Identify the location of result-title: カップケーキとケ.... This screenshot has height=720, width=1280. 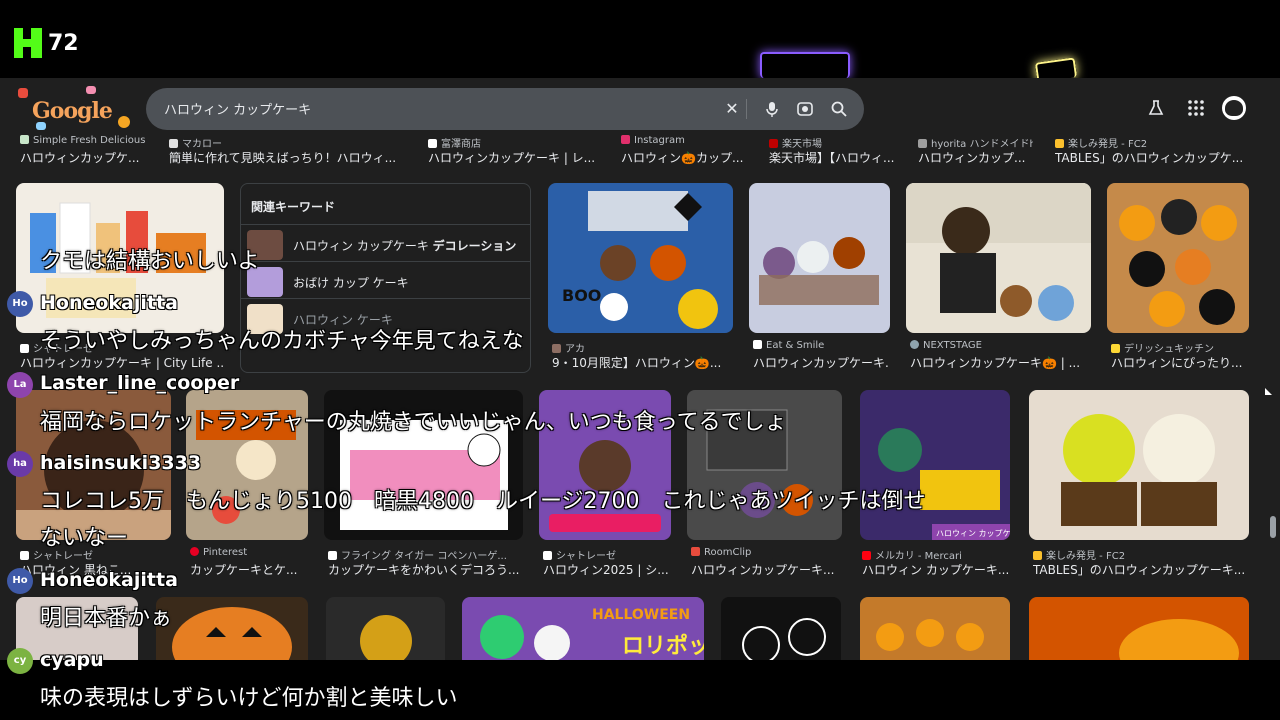
(249, 569).